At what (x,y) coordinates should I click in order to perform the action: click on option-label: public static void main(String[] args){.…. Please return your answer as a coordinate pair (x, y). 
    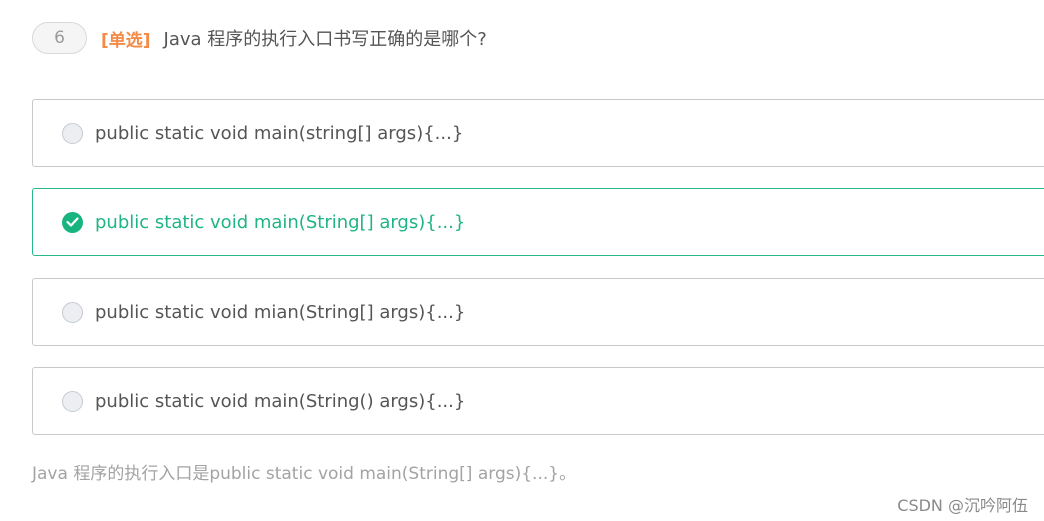
    Looking at the image, I should click on (280, 222).